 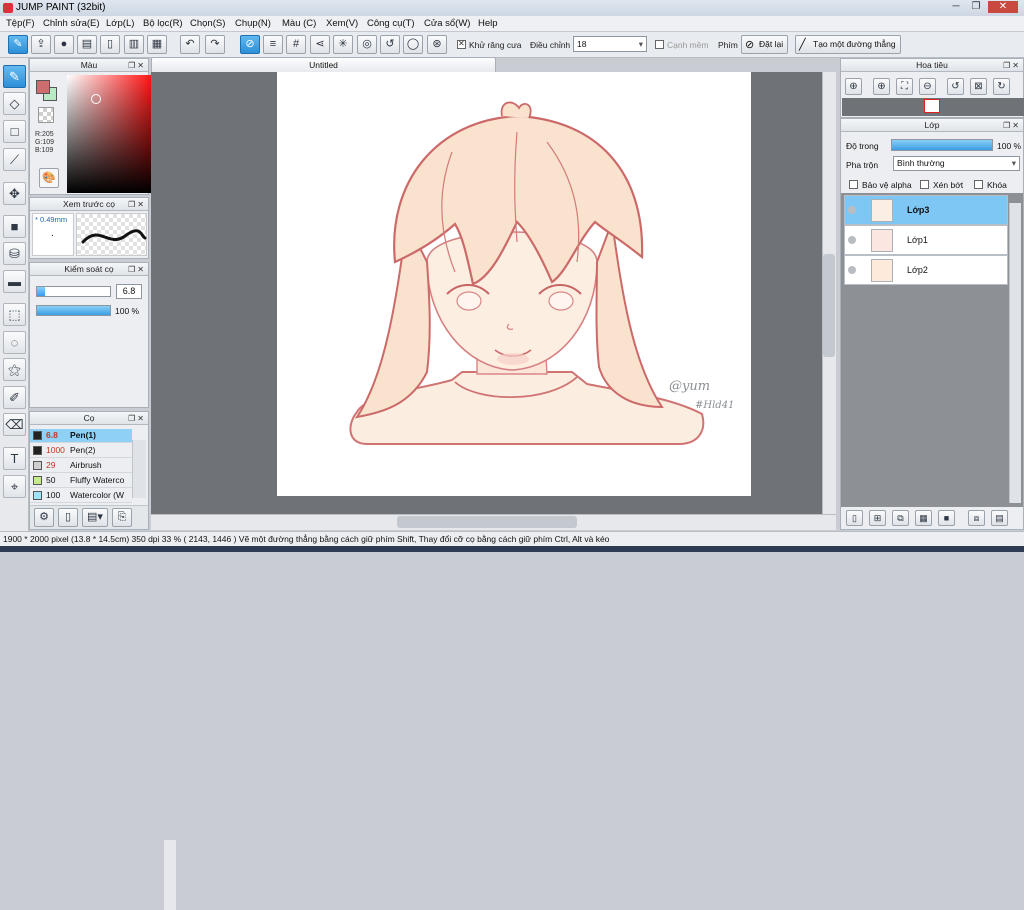 What do you see at coordinates (120, 23) in the screenshot?
I see `menu-layer: Lớp(L)` at bounding box center [120, 23].